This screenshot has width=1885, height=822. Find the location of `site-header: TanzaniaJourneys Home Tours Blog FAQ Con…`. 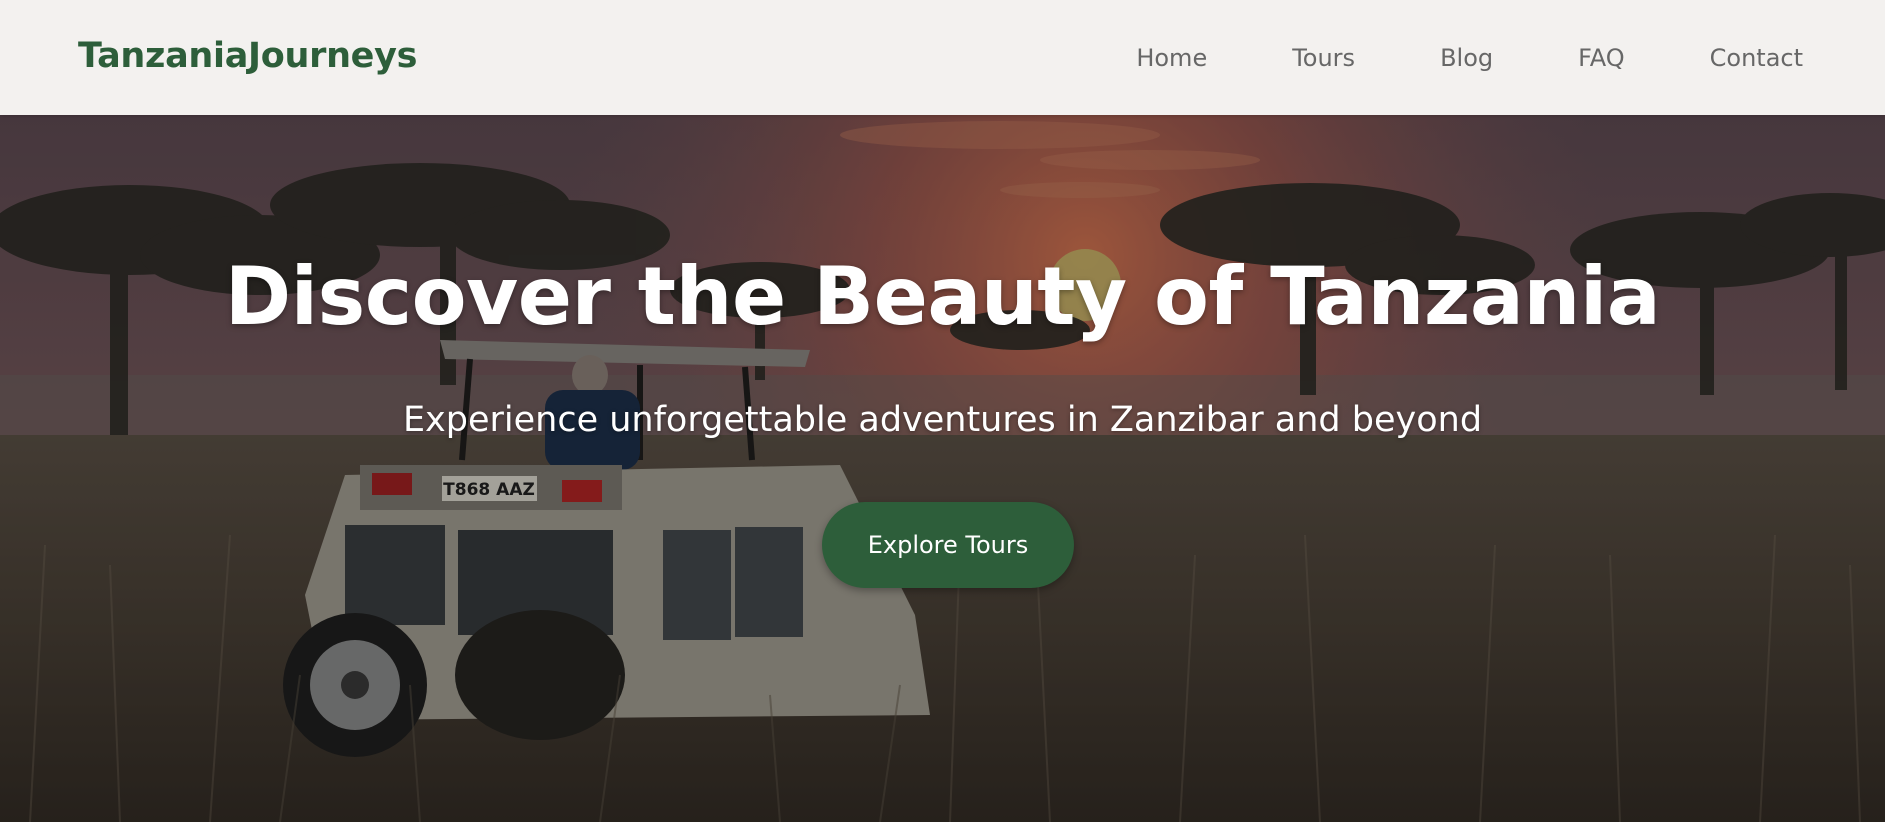

site-header: TanzaniaJourneys Home Tours Blog FAQ Con… is located at coordinates (942, 57).